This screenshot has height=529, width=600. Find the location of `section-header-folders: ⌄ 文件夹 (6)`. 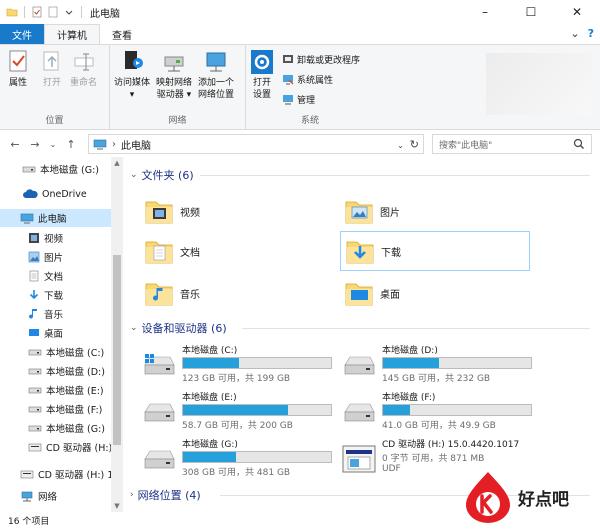

section-header-folders: ⌄ 文件夹 (6) is located at coordinates (162, 175).